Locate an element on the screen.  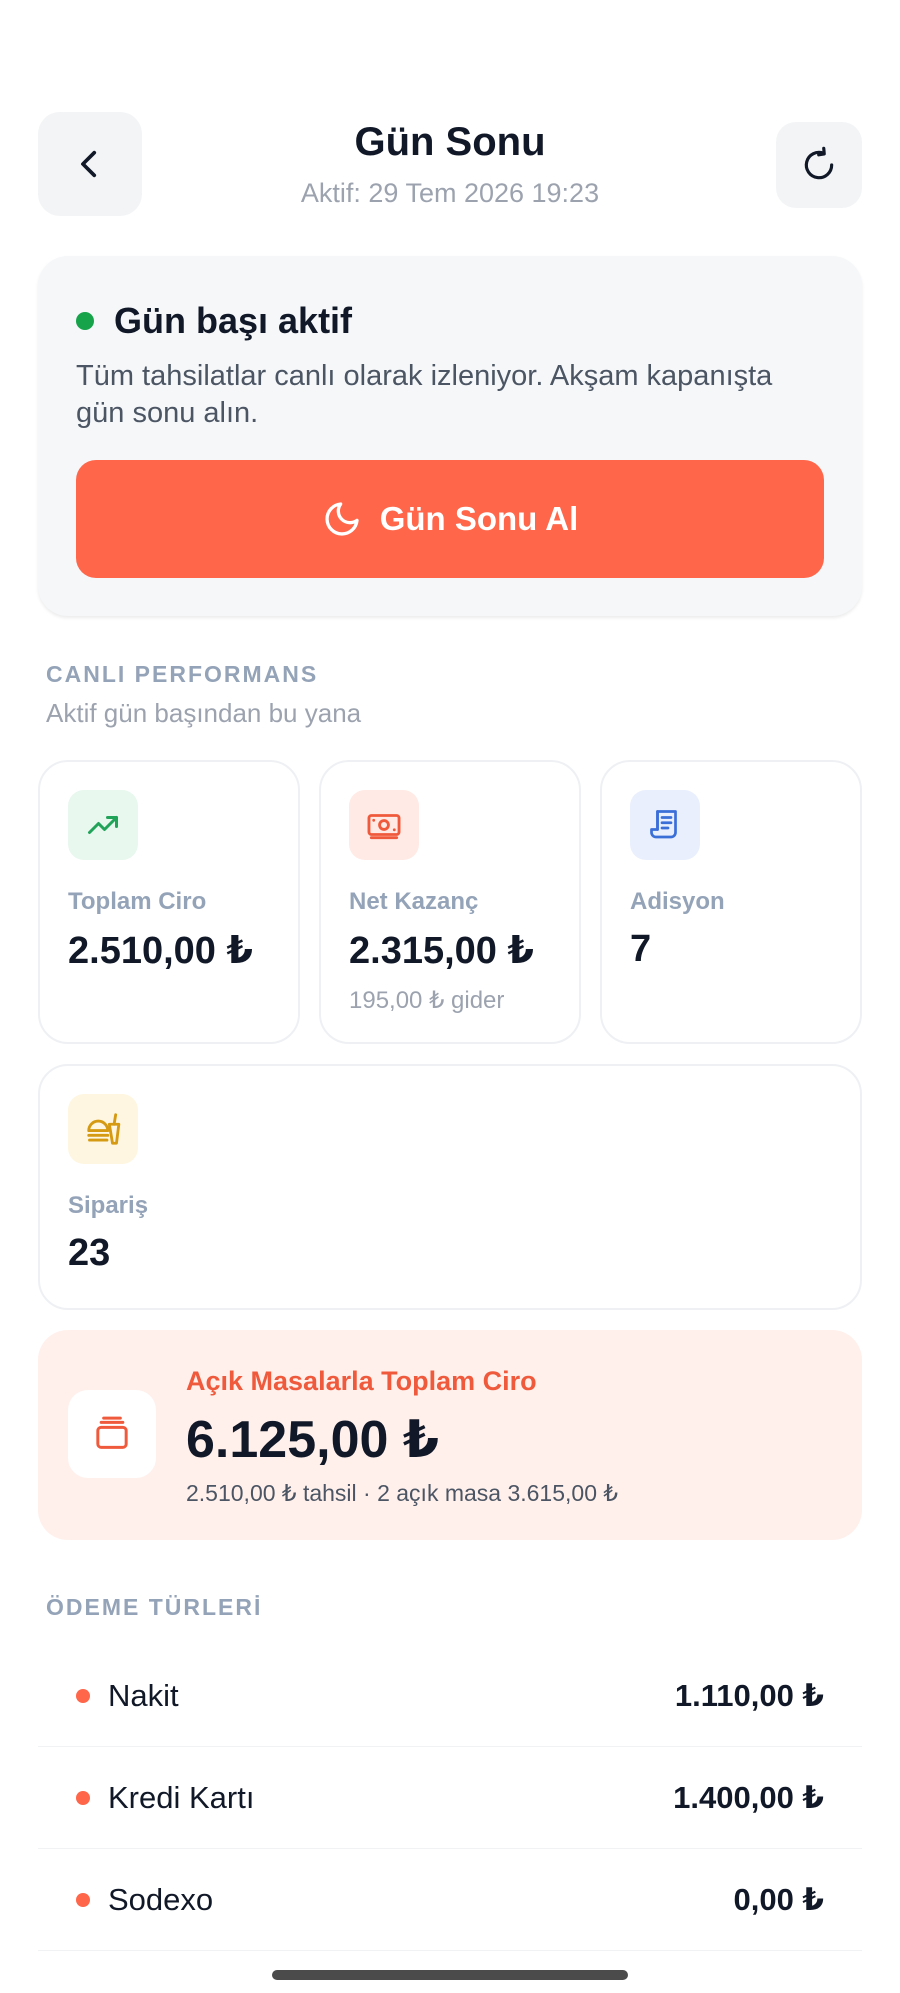
stat-label: Toplam Ciro is located at coordinates (137, 901).